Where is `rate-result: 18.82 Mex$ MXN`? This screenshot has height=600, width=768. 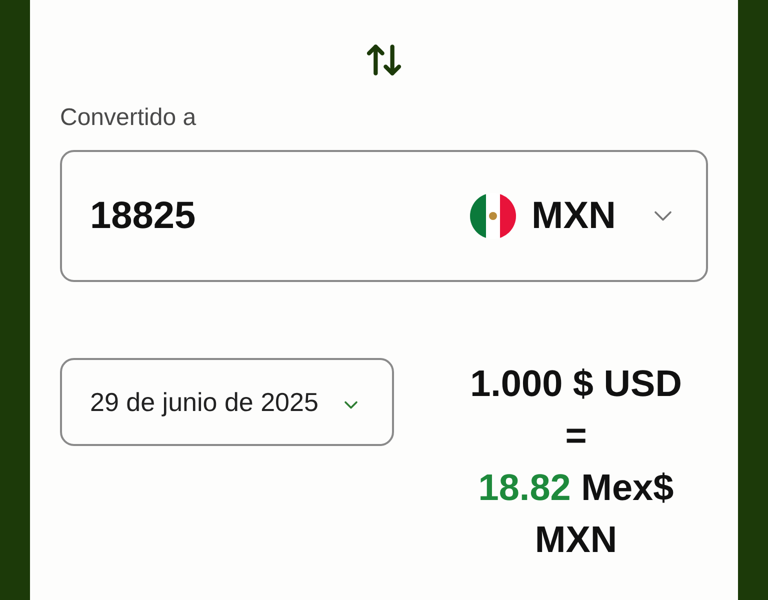
rate-result: 18.82 Mex$ MXN is located at coordinates (576, 514).